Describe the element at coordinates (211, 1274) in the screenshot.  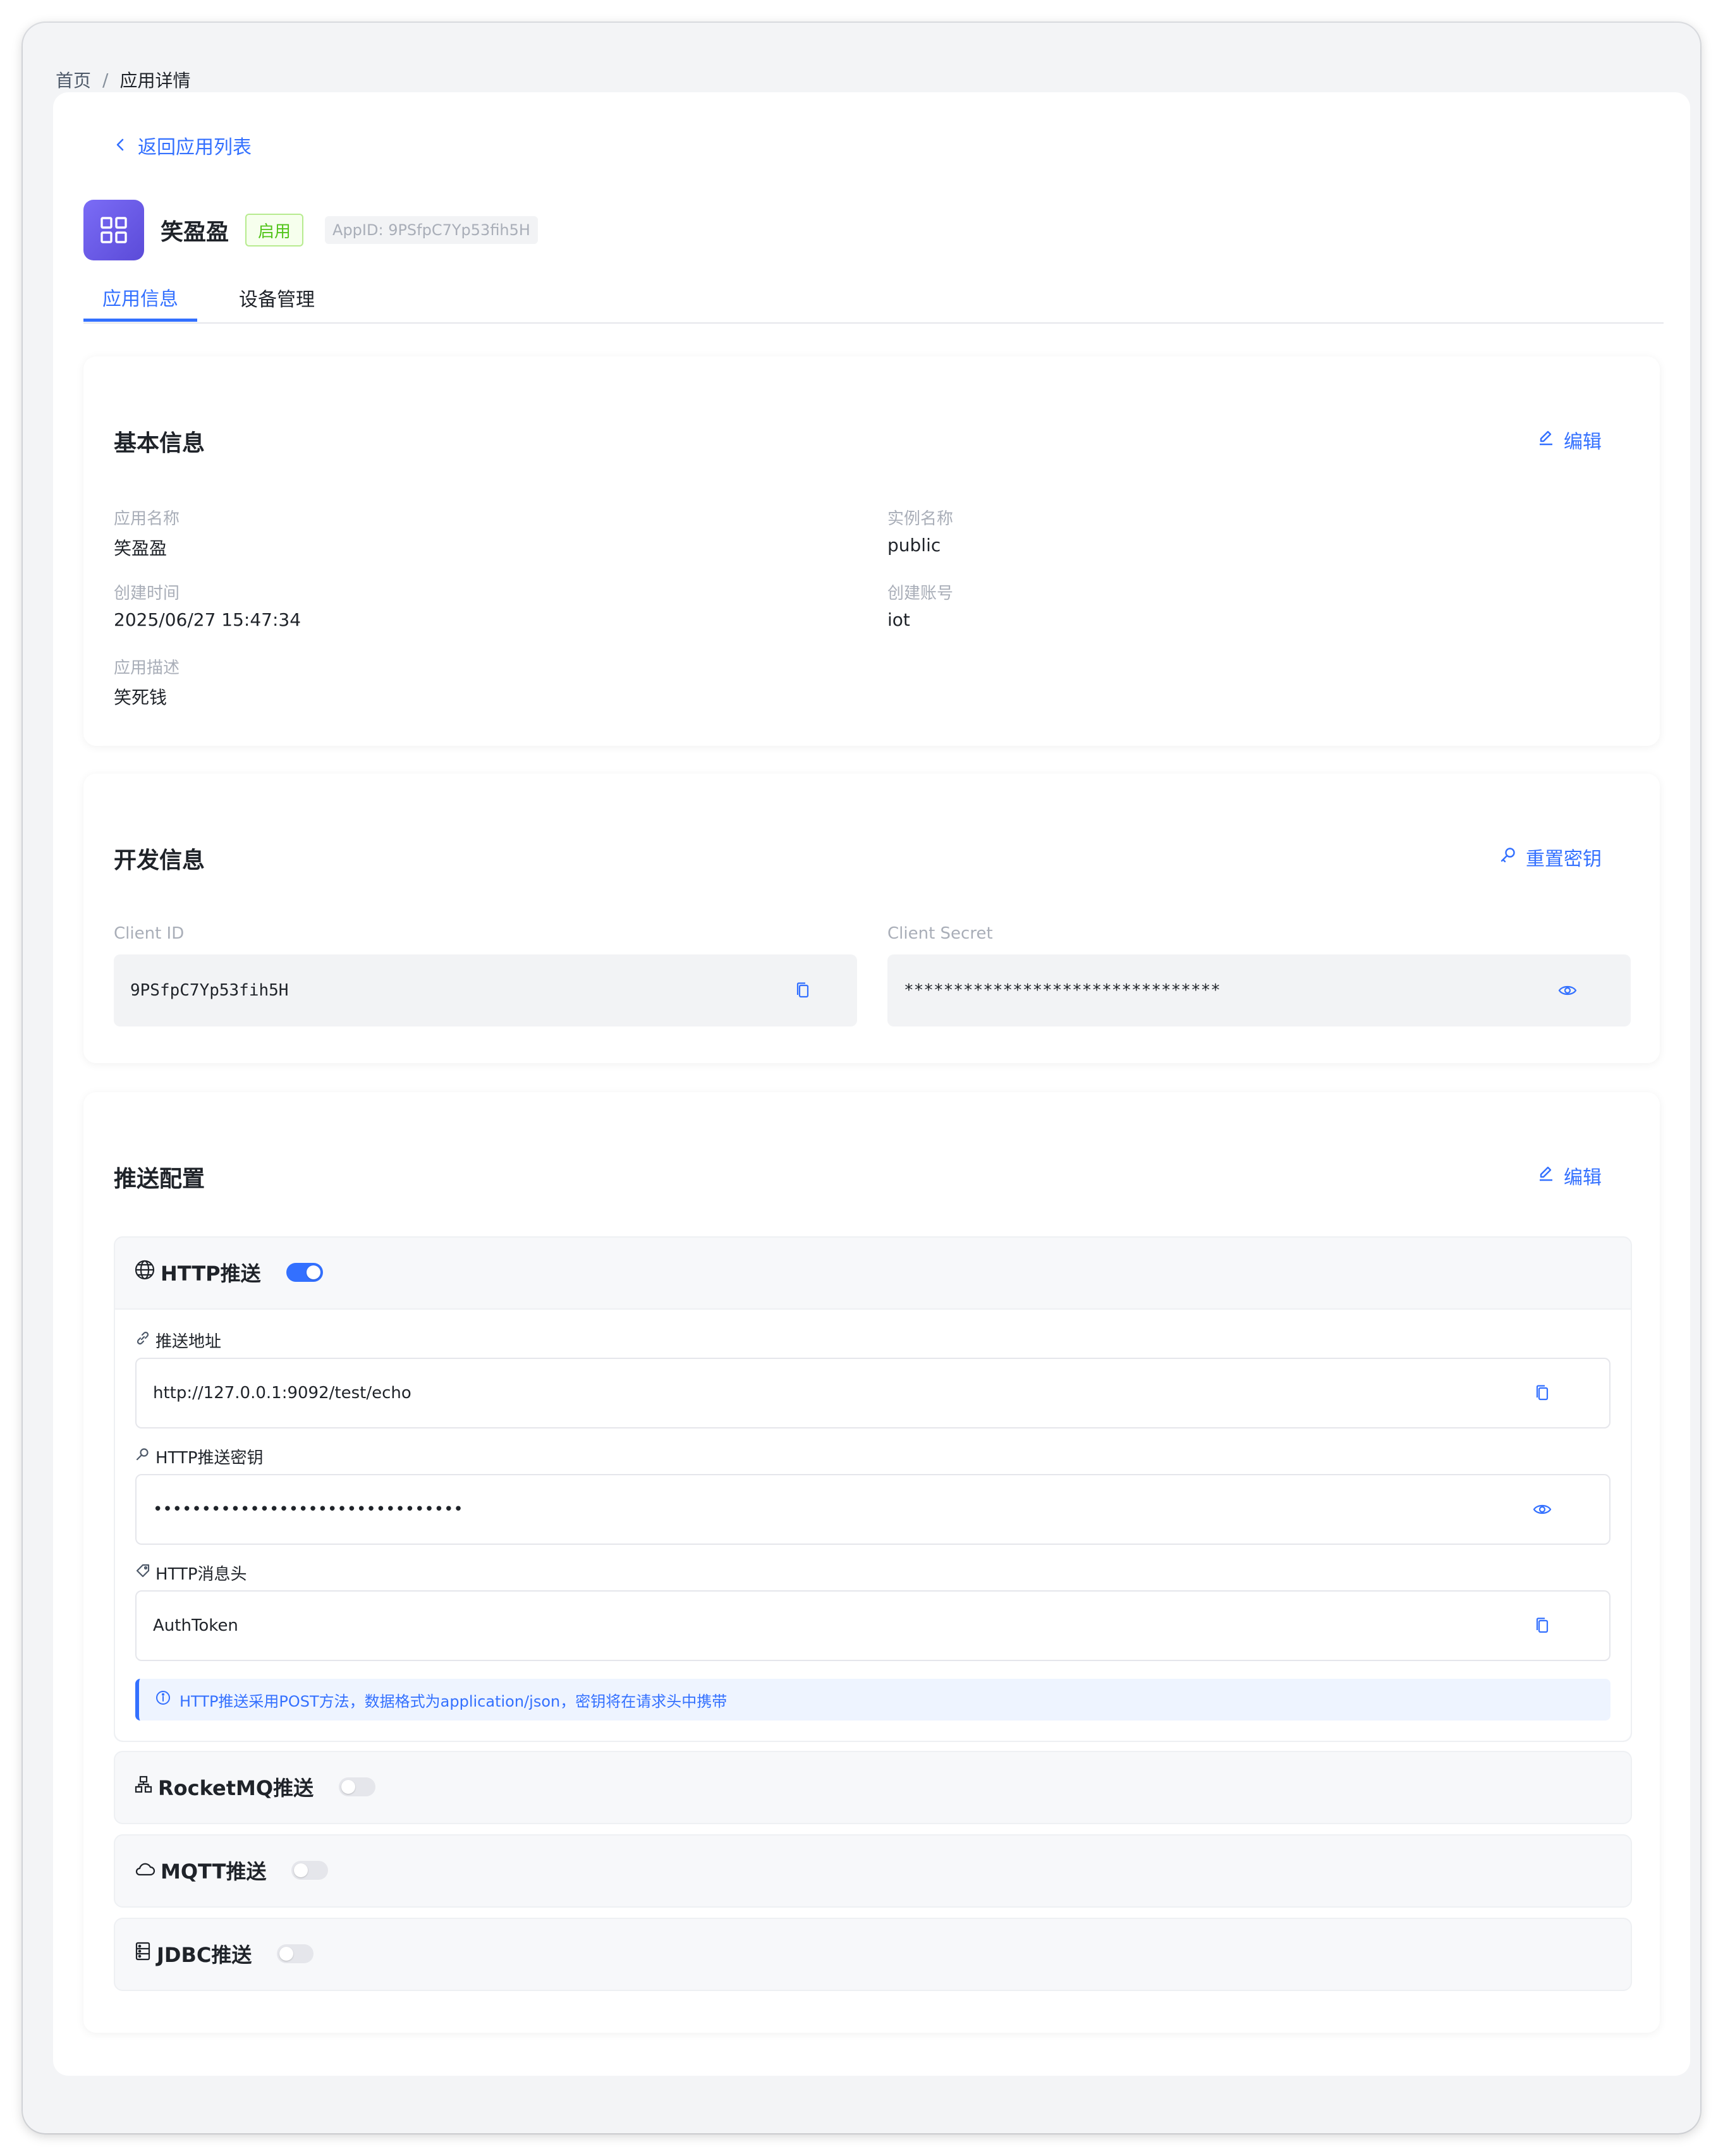
I see `http-push-title: HTTP推送` at that location.